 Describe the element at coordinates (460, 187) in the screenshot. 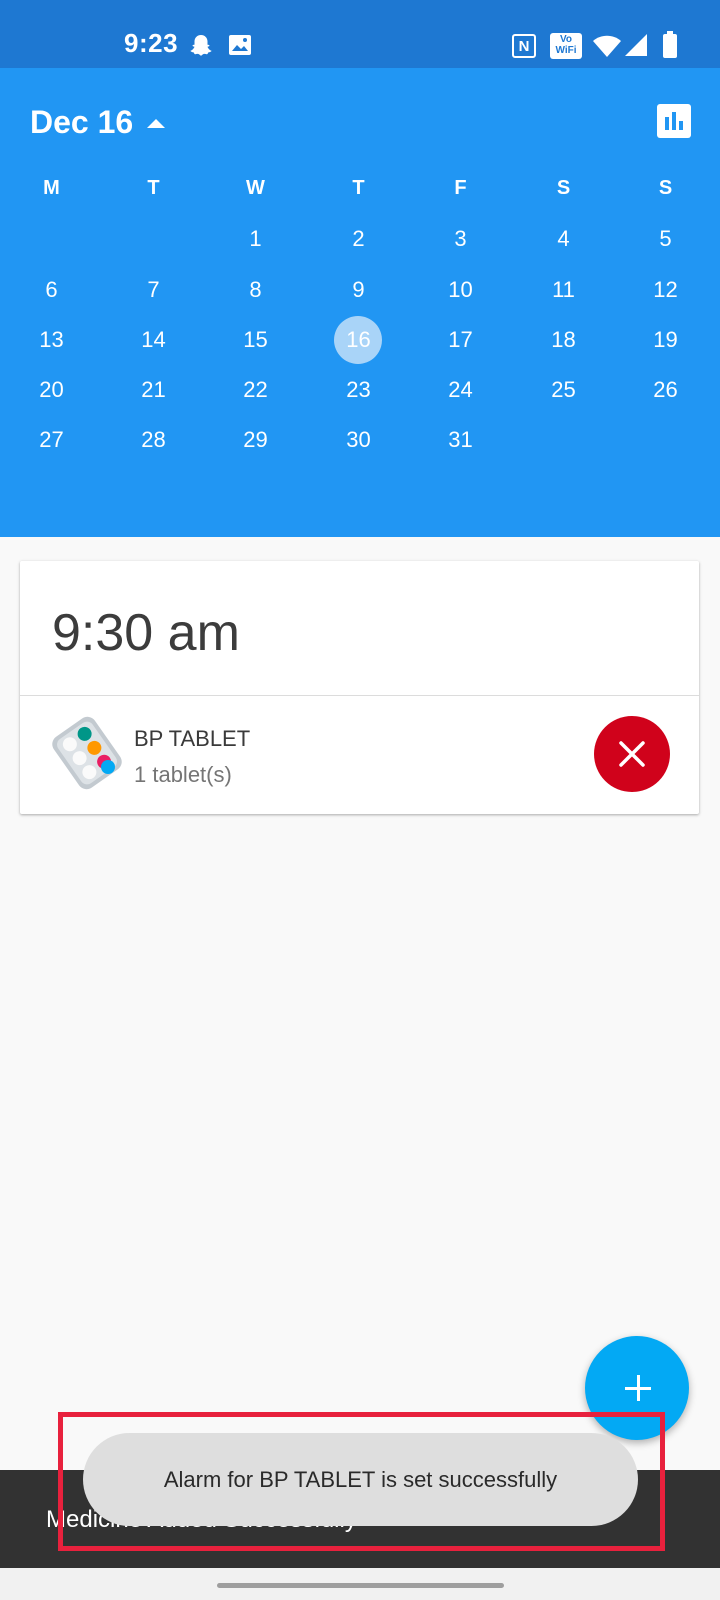

I see `weekday-label: F` at that location.